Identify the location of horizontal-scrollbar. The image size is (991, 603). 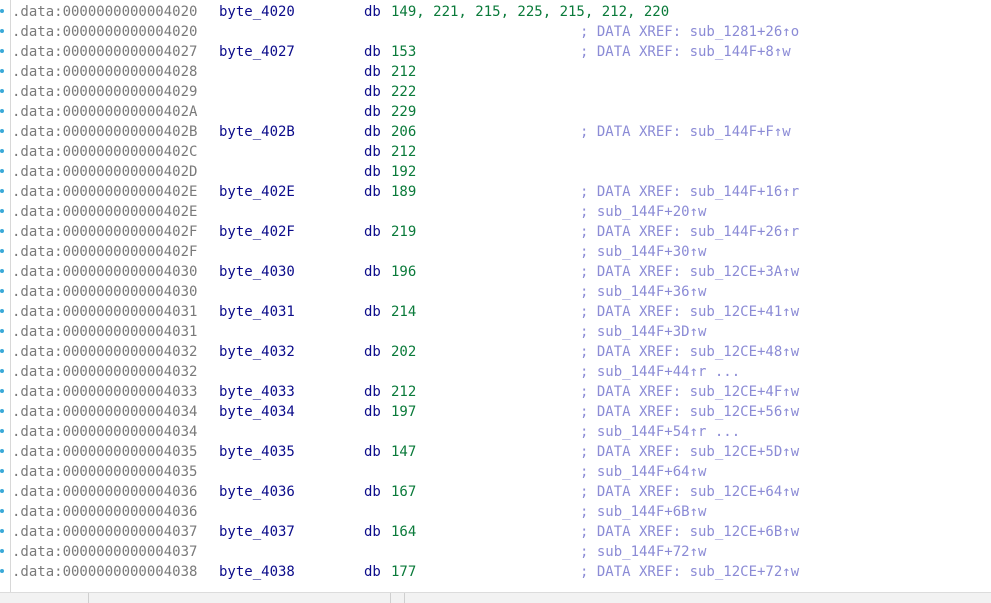
(495, 597).